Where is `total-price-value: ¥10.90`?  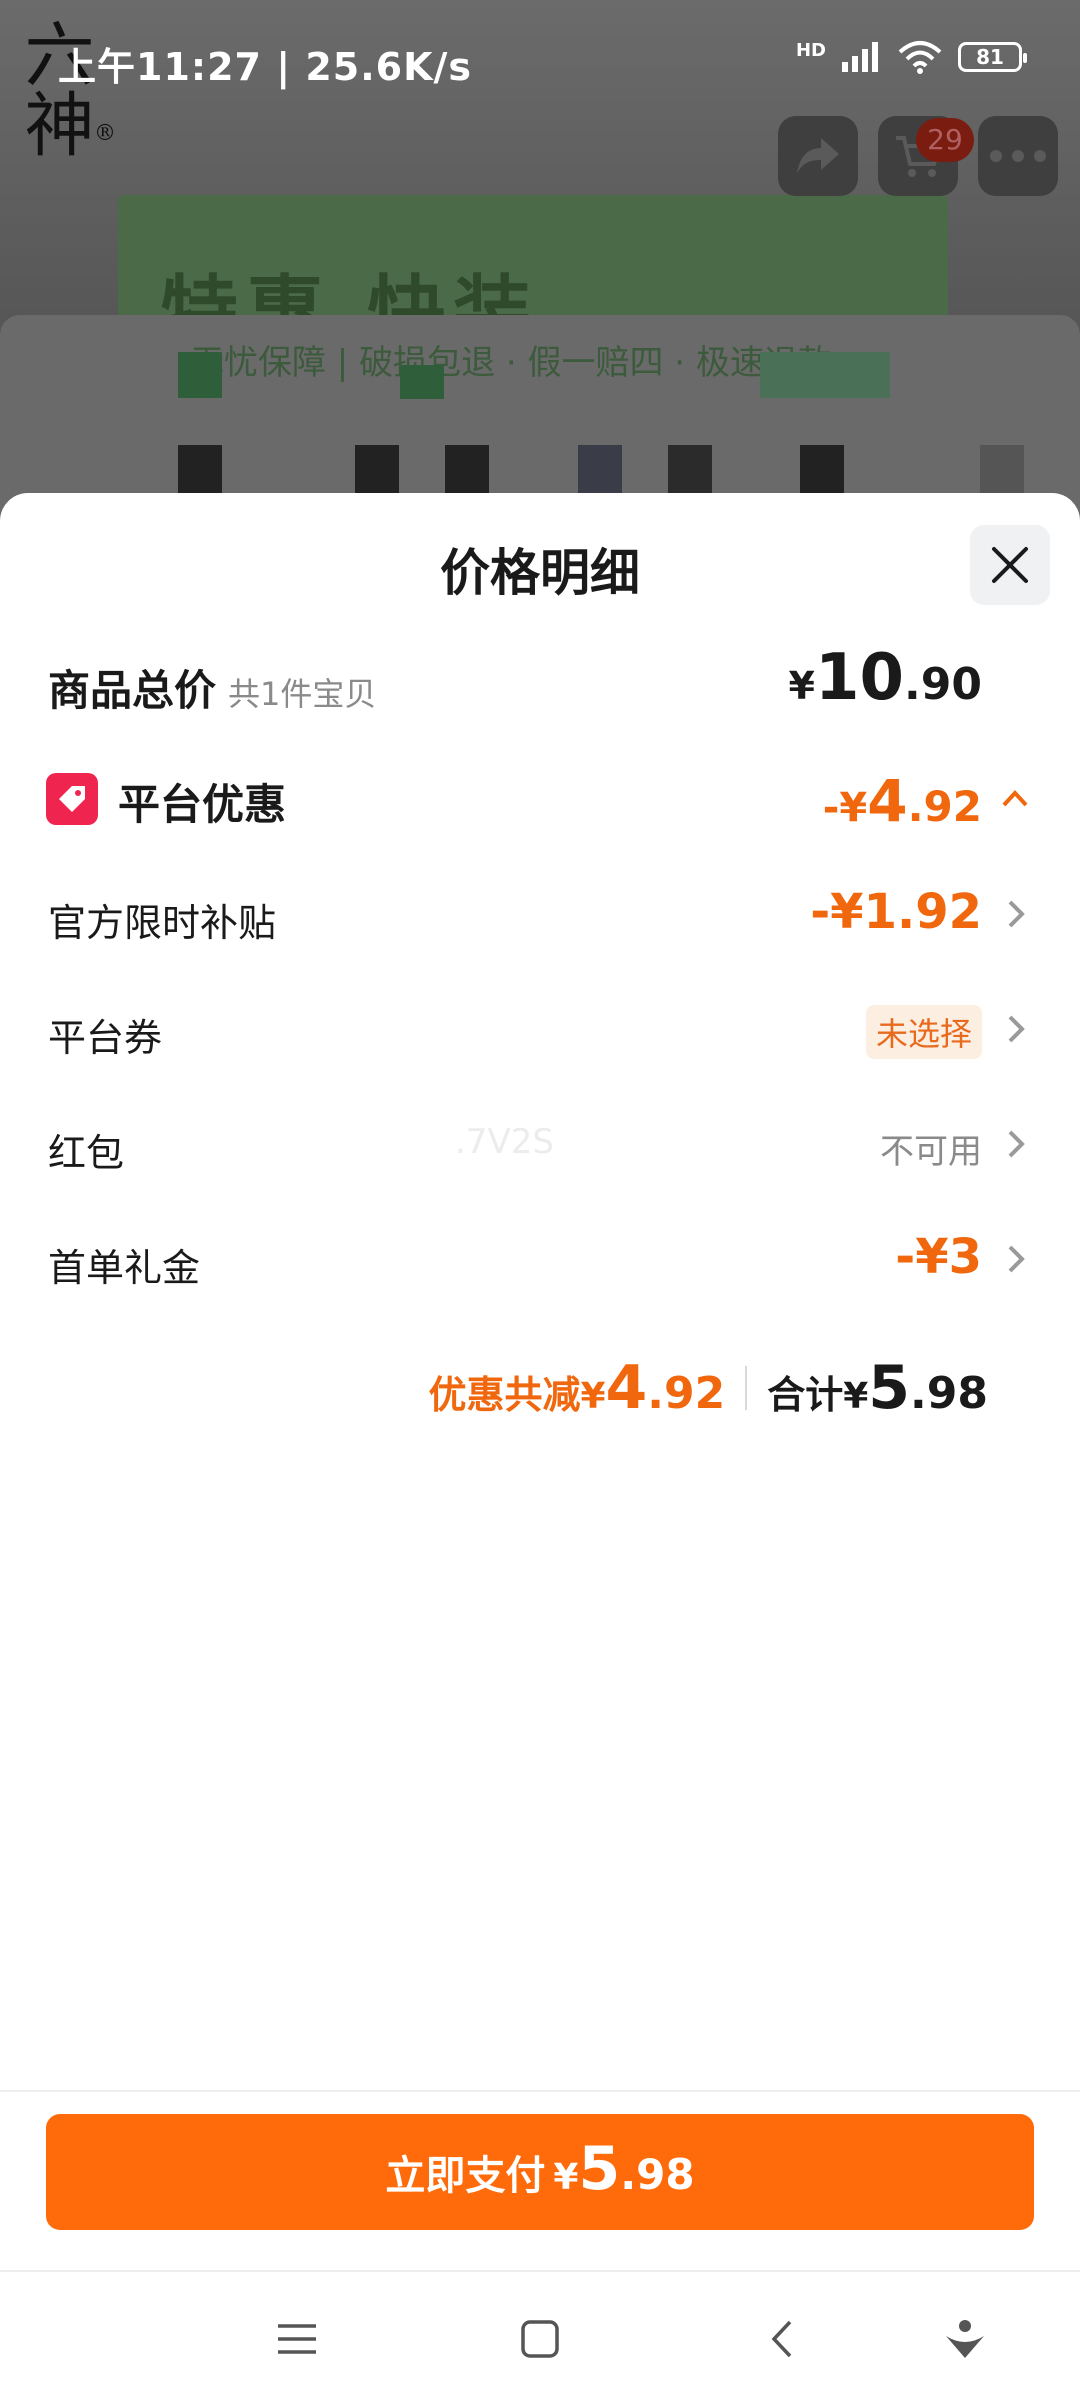 total-price-value: ¥10.90 is located at coordinates (885, 678).